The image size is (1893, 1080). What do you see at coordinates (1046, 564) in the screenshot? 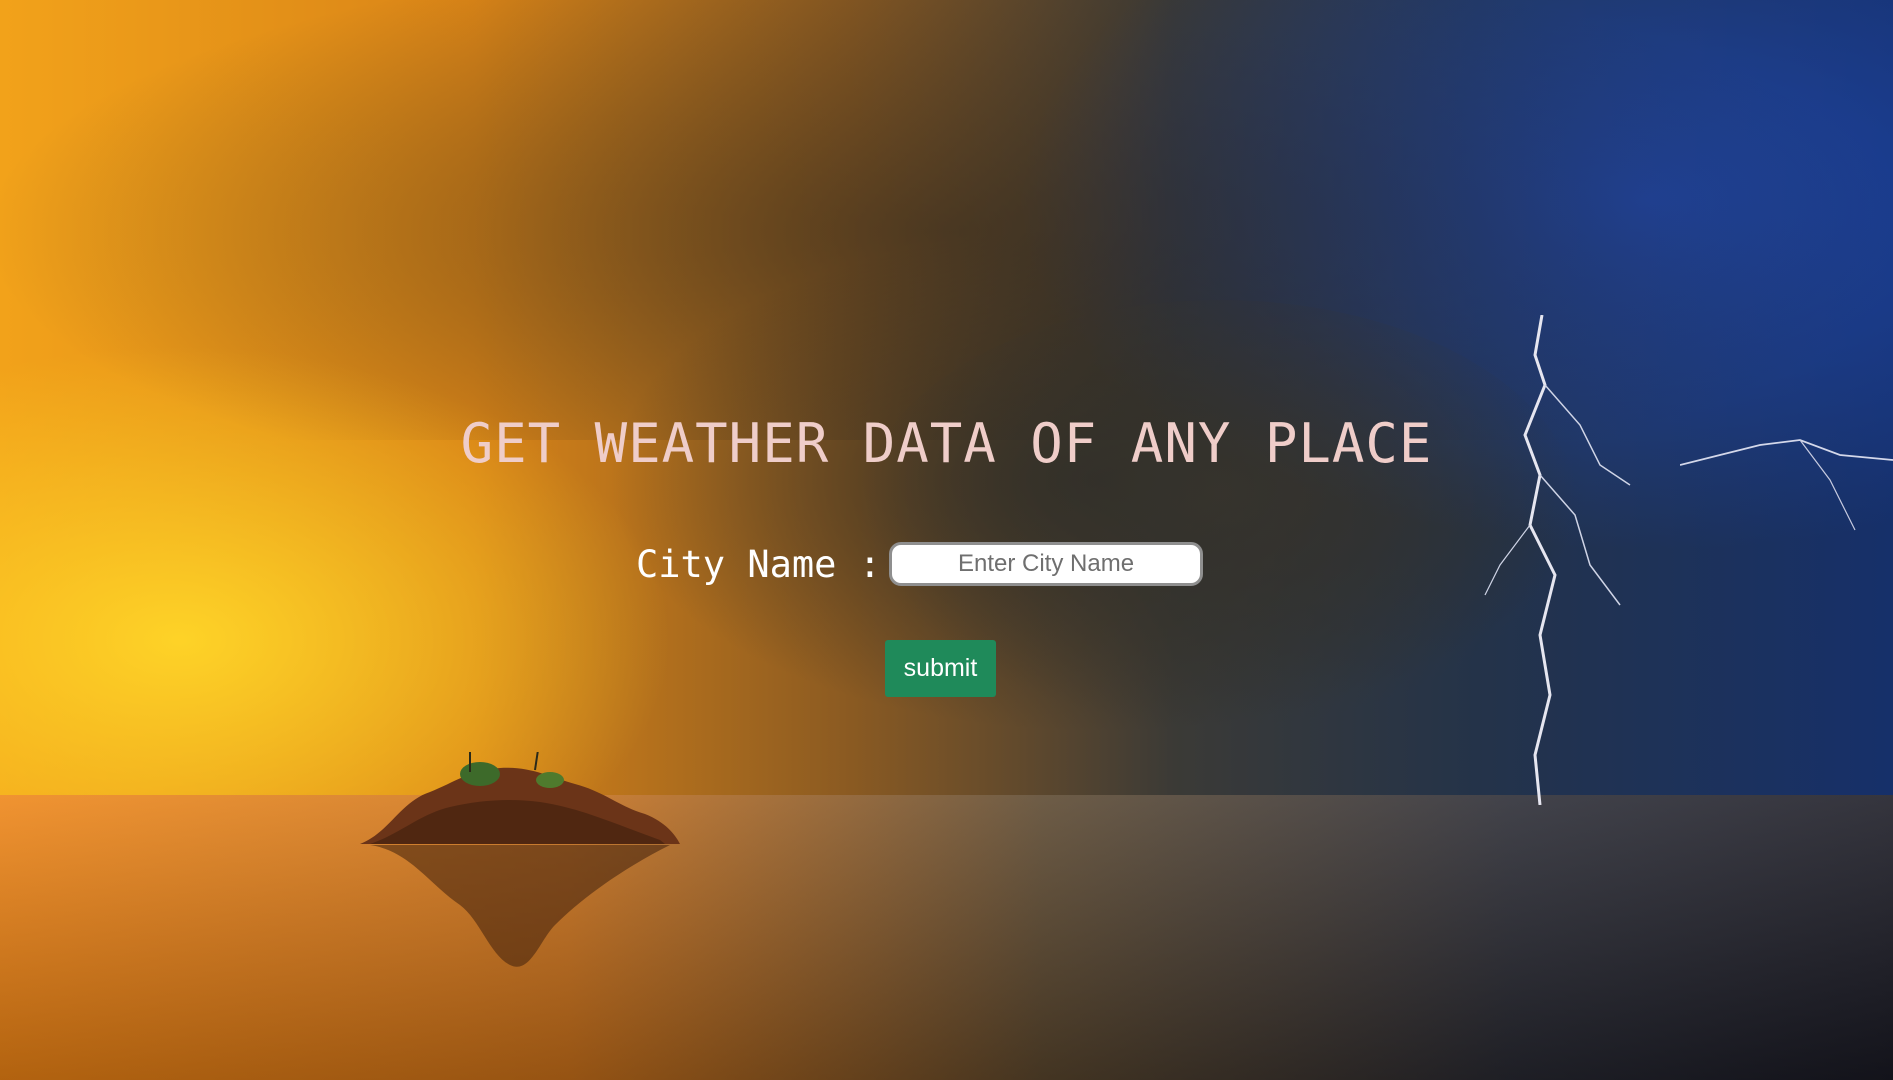
I see `city-name-input` at bounding box center [1046, 564].